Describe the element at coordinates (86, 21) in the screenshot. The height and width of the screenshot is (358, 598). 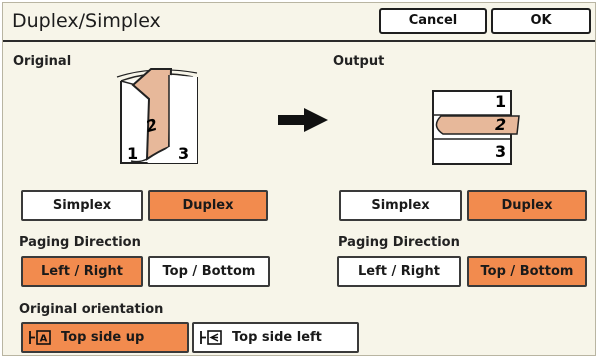
I see `dialog-title: Duplex/Simplex` at that location.